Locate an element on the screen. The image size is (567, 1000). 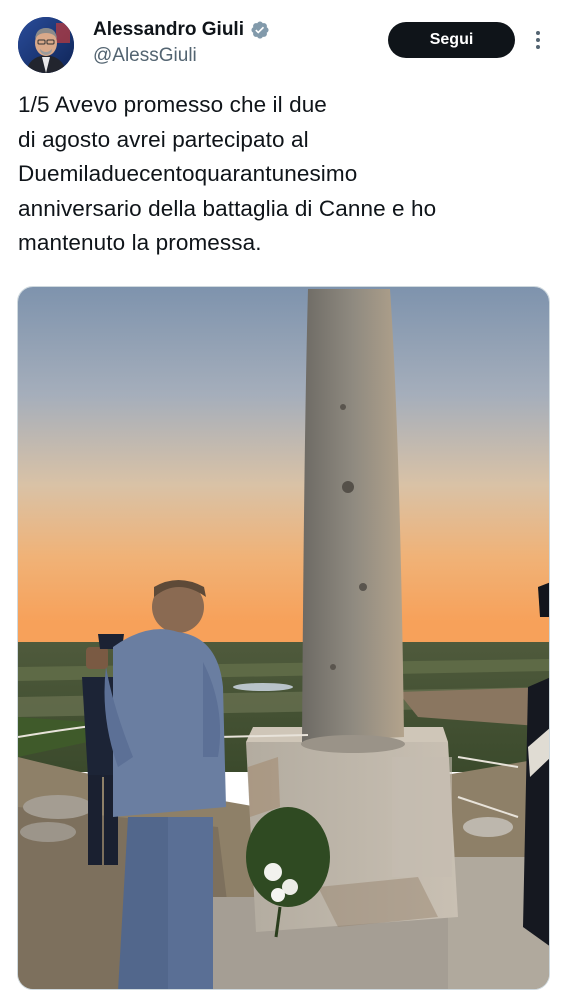
author-name-row: Alessandro Giuli is located at coordinates (181, 30).